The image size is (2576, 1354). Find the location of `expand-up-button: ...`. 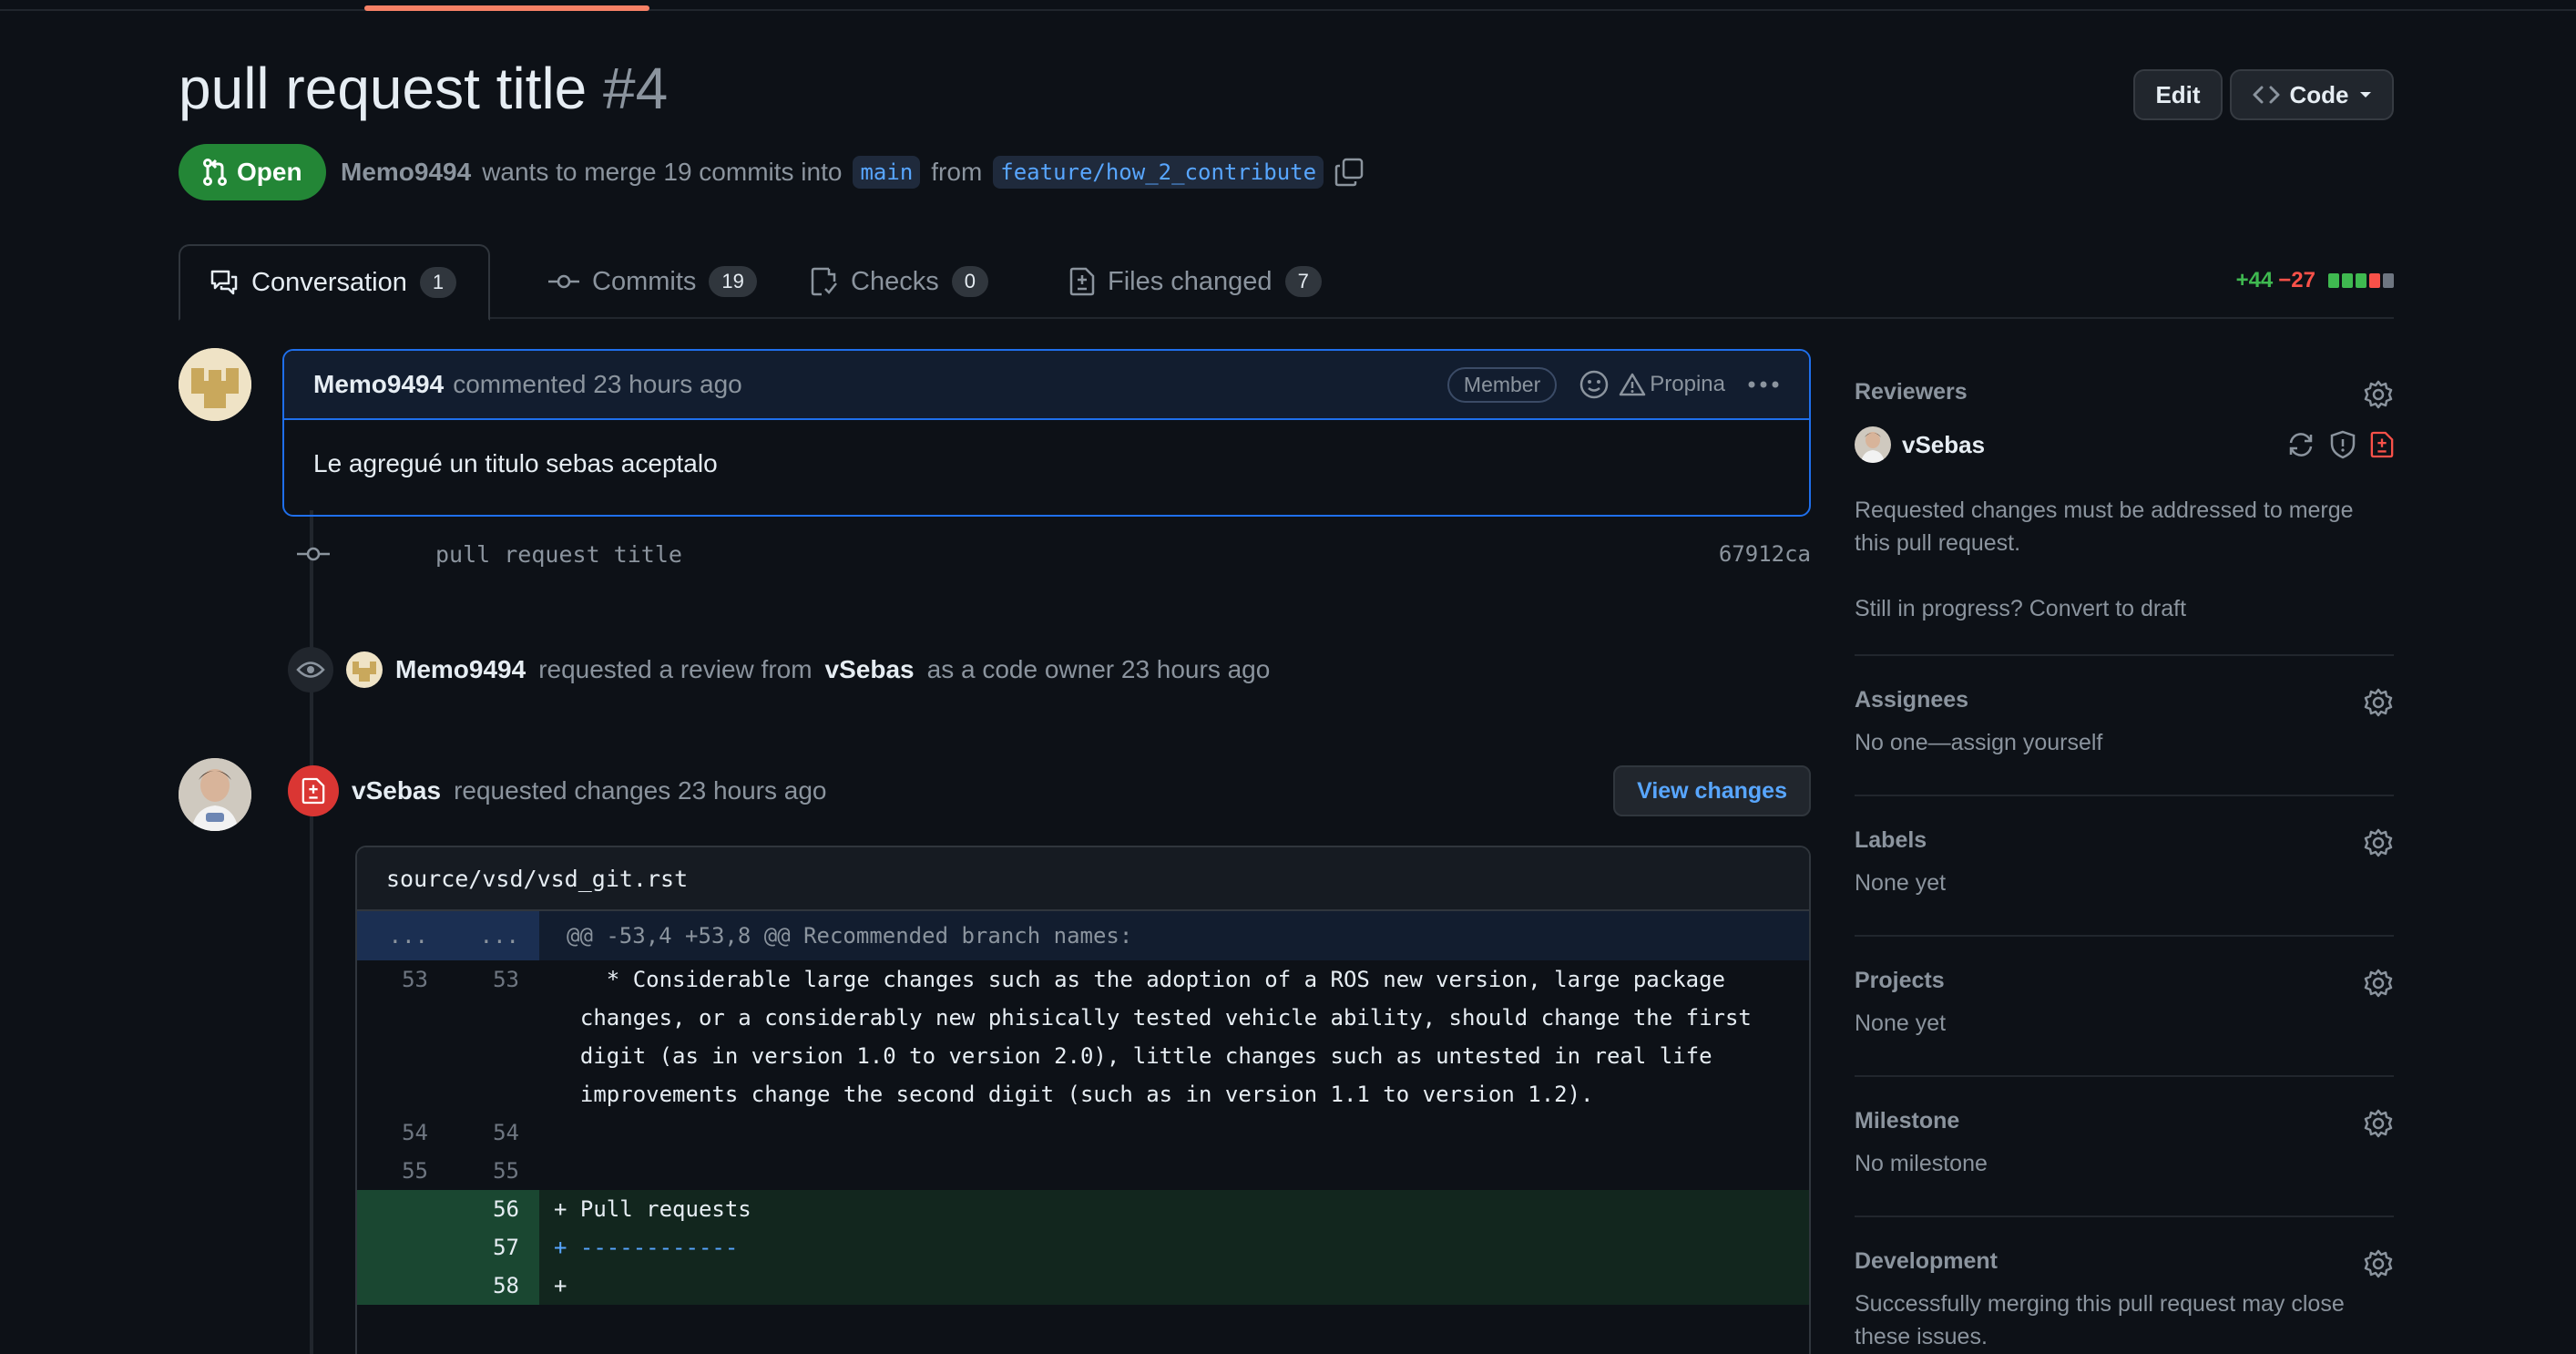

expand-up-button: ... is located at coordinates (402, 935).